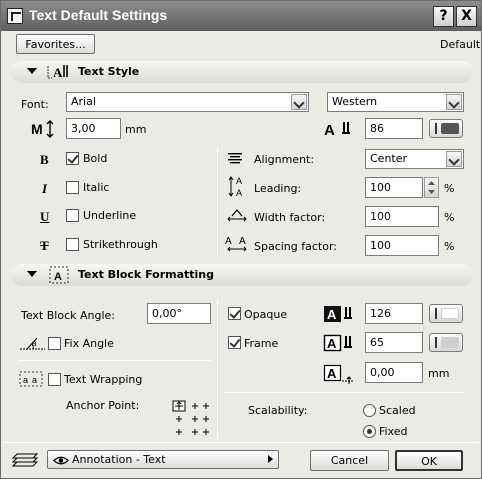 This screenshot has width=482, height=479. What do you see at coordinates (261, 343) in the screenshot?
I see `frame-label: Frame` at bounding box center [261, 343].